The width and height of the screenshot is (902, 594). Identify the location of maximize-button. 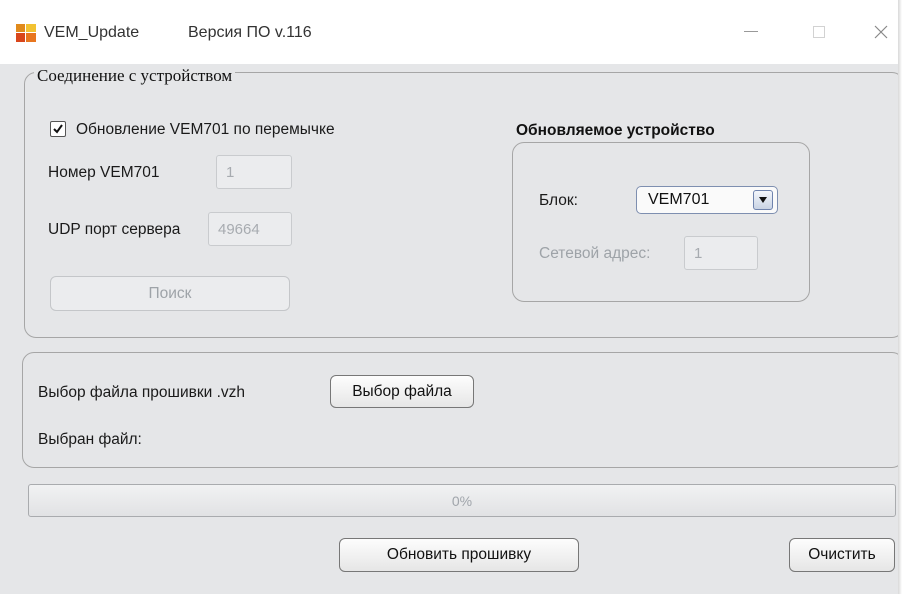
(819, 32).